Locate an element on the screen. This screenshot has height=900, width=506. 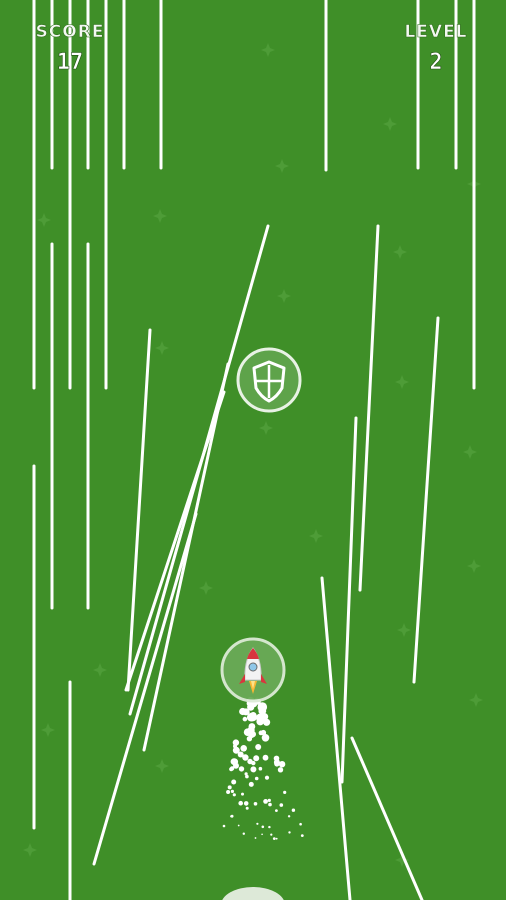
score-label: SCORE is located at coordinates (70, 32).